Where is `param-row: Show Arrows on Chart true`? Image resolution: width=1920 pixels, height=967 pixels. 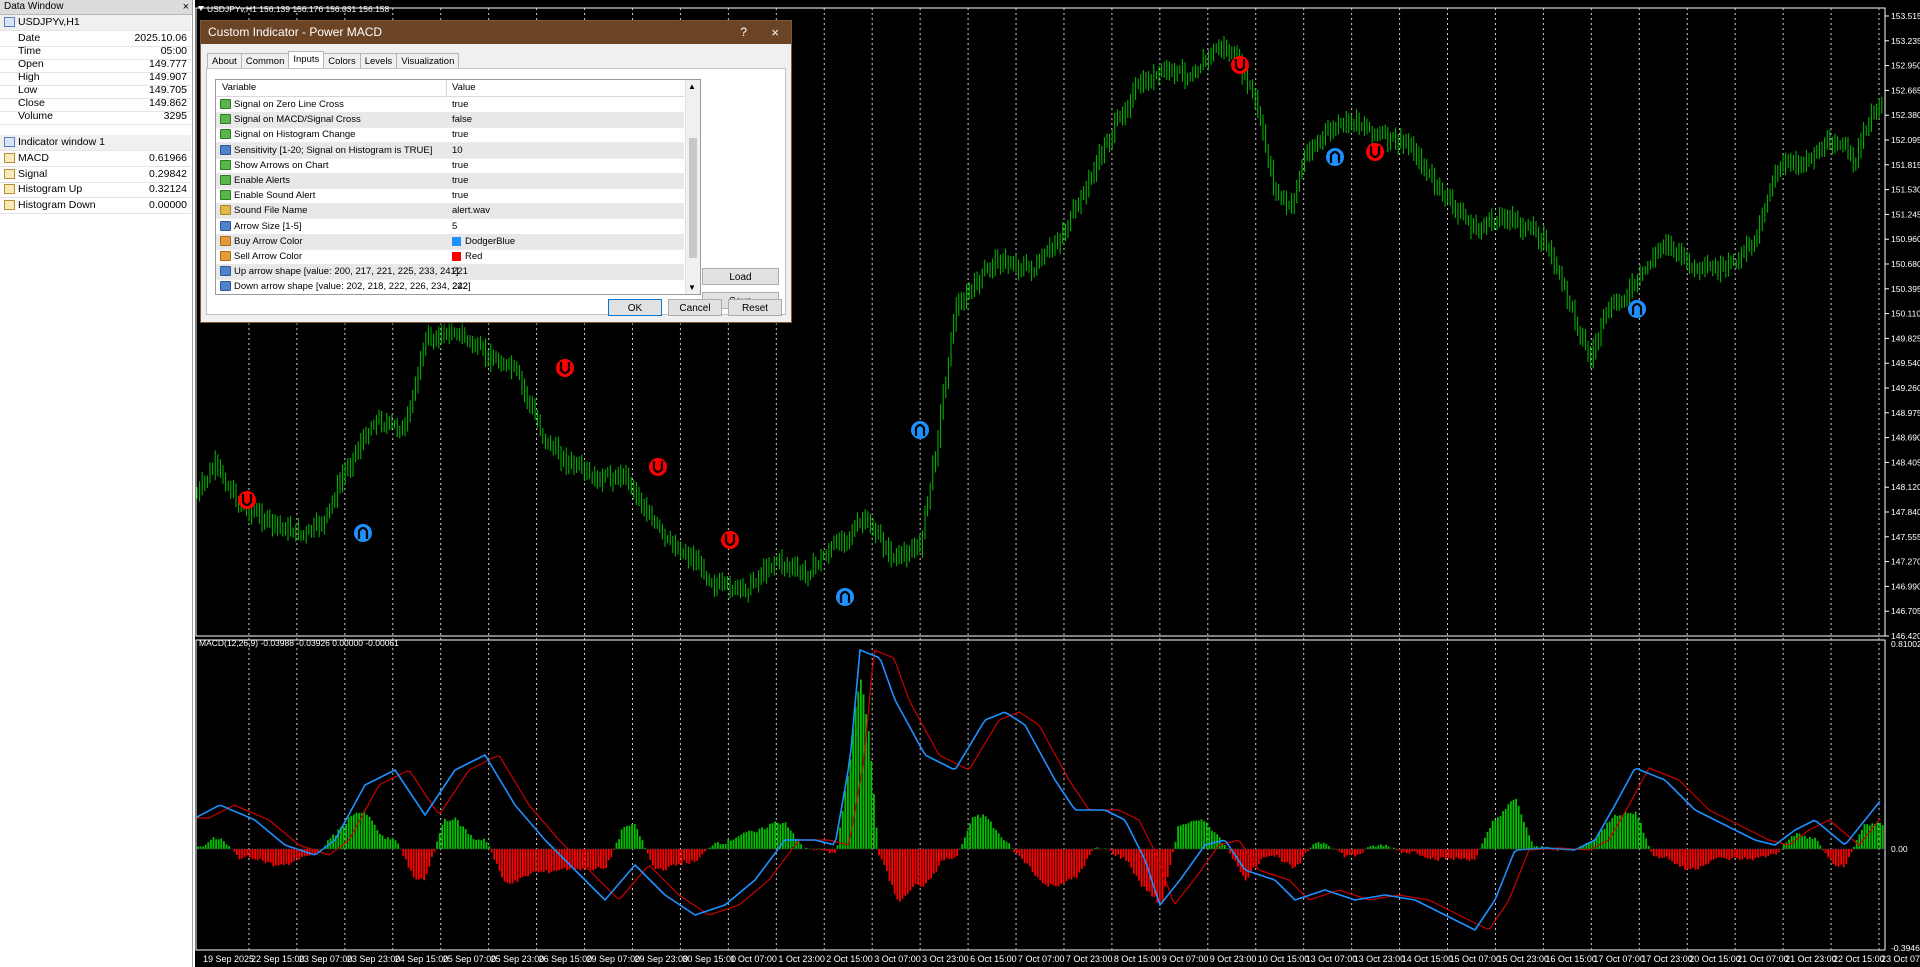
param-row: Show Arrows on Chart true is located at coordinates (450, 166).